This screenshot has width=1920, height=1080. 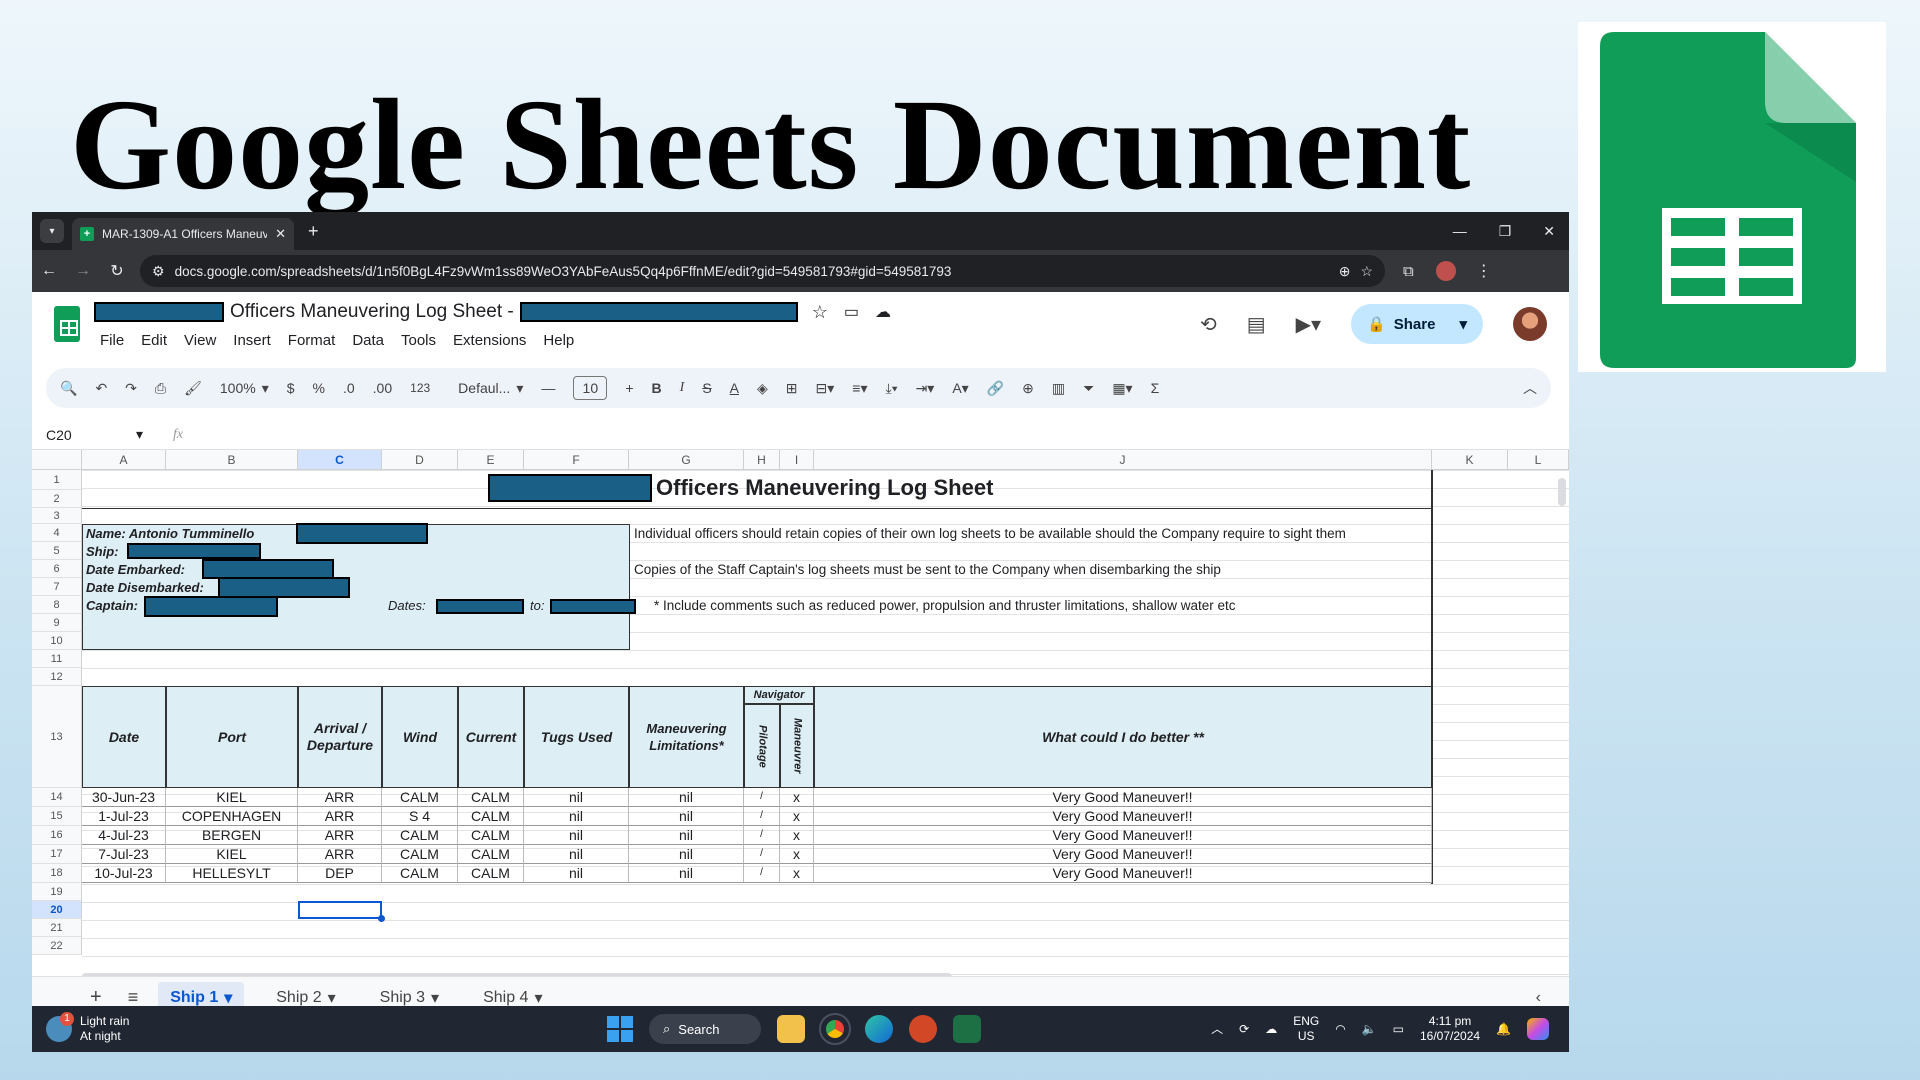 I want to click on excel-icon, so click(x=967, y=1029).